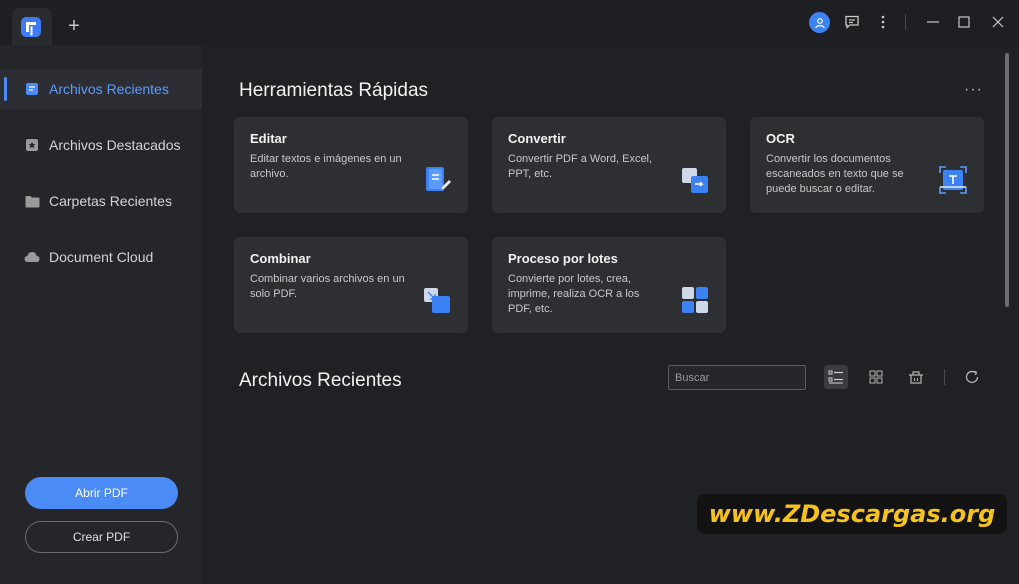 The height and width of the screenshot is (584, 1019). I want to click on toolbar-divider, so click(944, 377).